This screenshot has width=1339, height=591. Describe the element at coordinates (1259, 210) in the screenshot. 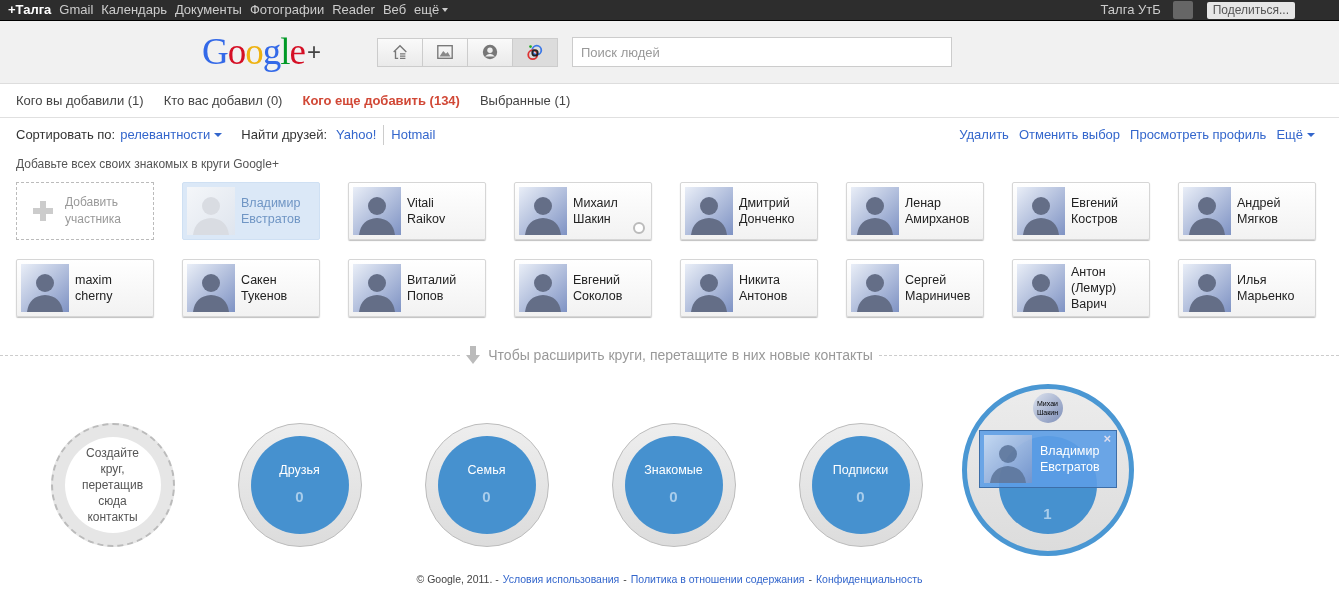

I see `person-name: Андрей Мягков` at that location.